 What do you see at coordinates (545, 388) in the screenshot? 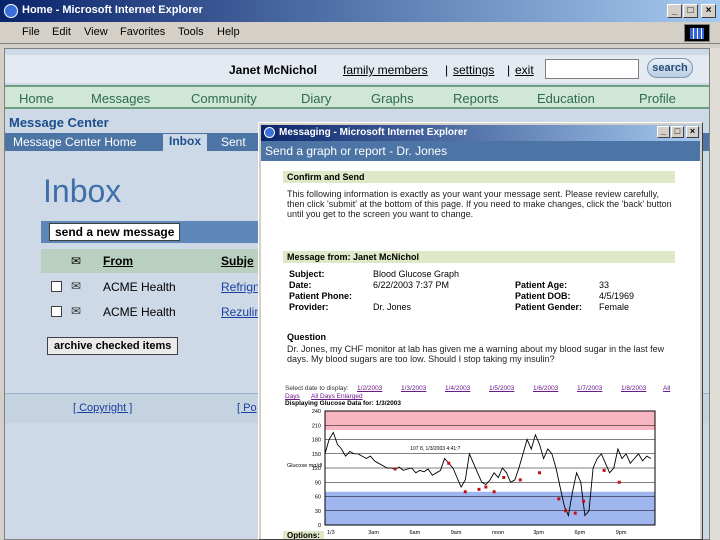
I see `date-link: 1/6/2003` at bounding box center [545, 388].